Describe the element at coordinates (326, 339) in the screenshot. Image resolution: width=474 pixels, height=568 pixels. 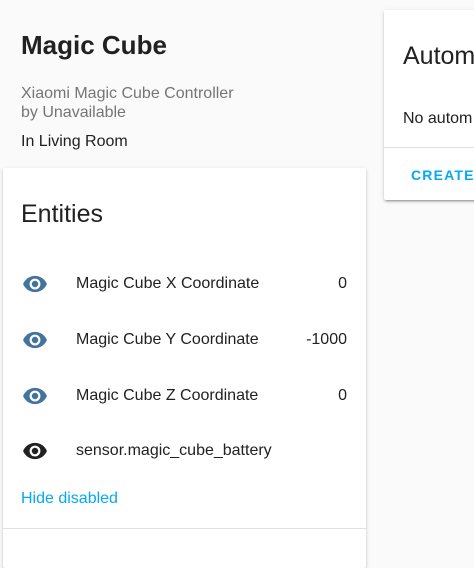
I see `entity-value: -1000` at that location.